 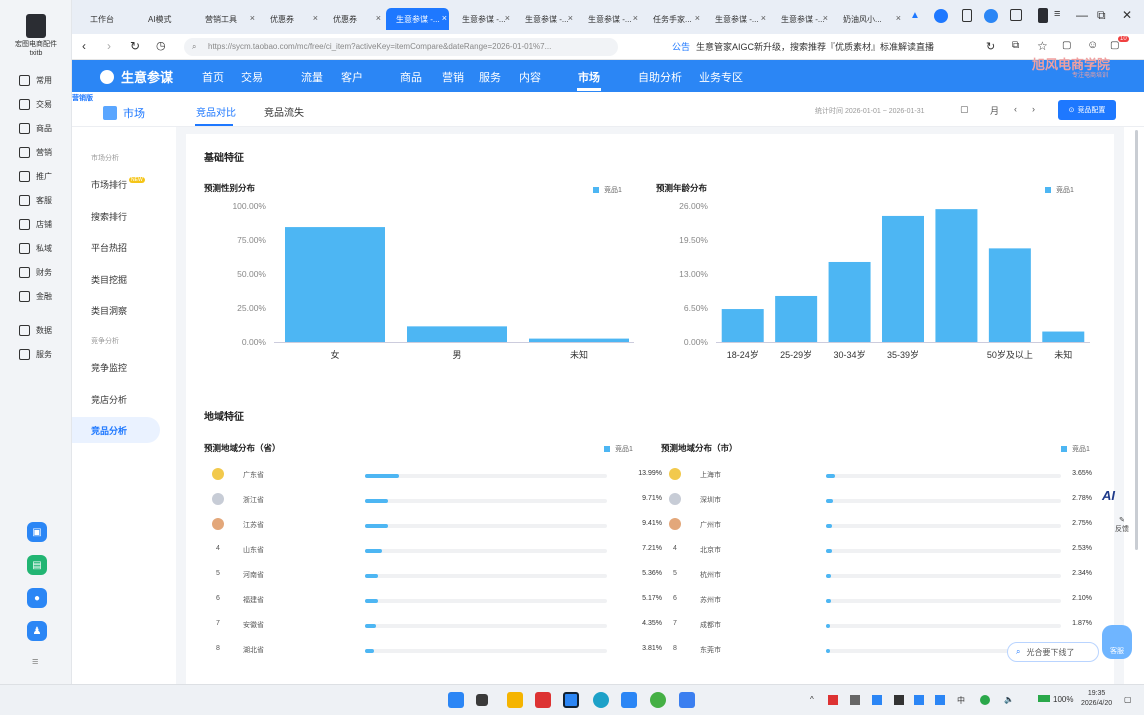 I want to click on forward-button: ›, so click(x=109, y=46).